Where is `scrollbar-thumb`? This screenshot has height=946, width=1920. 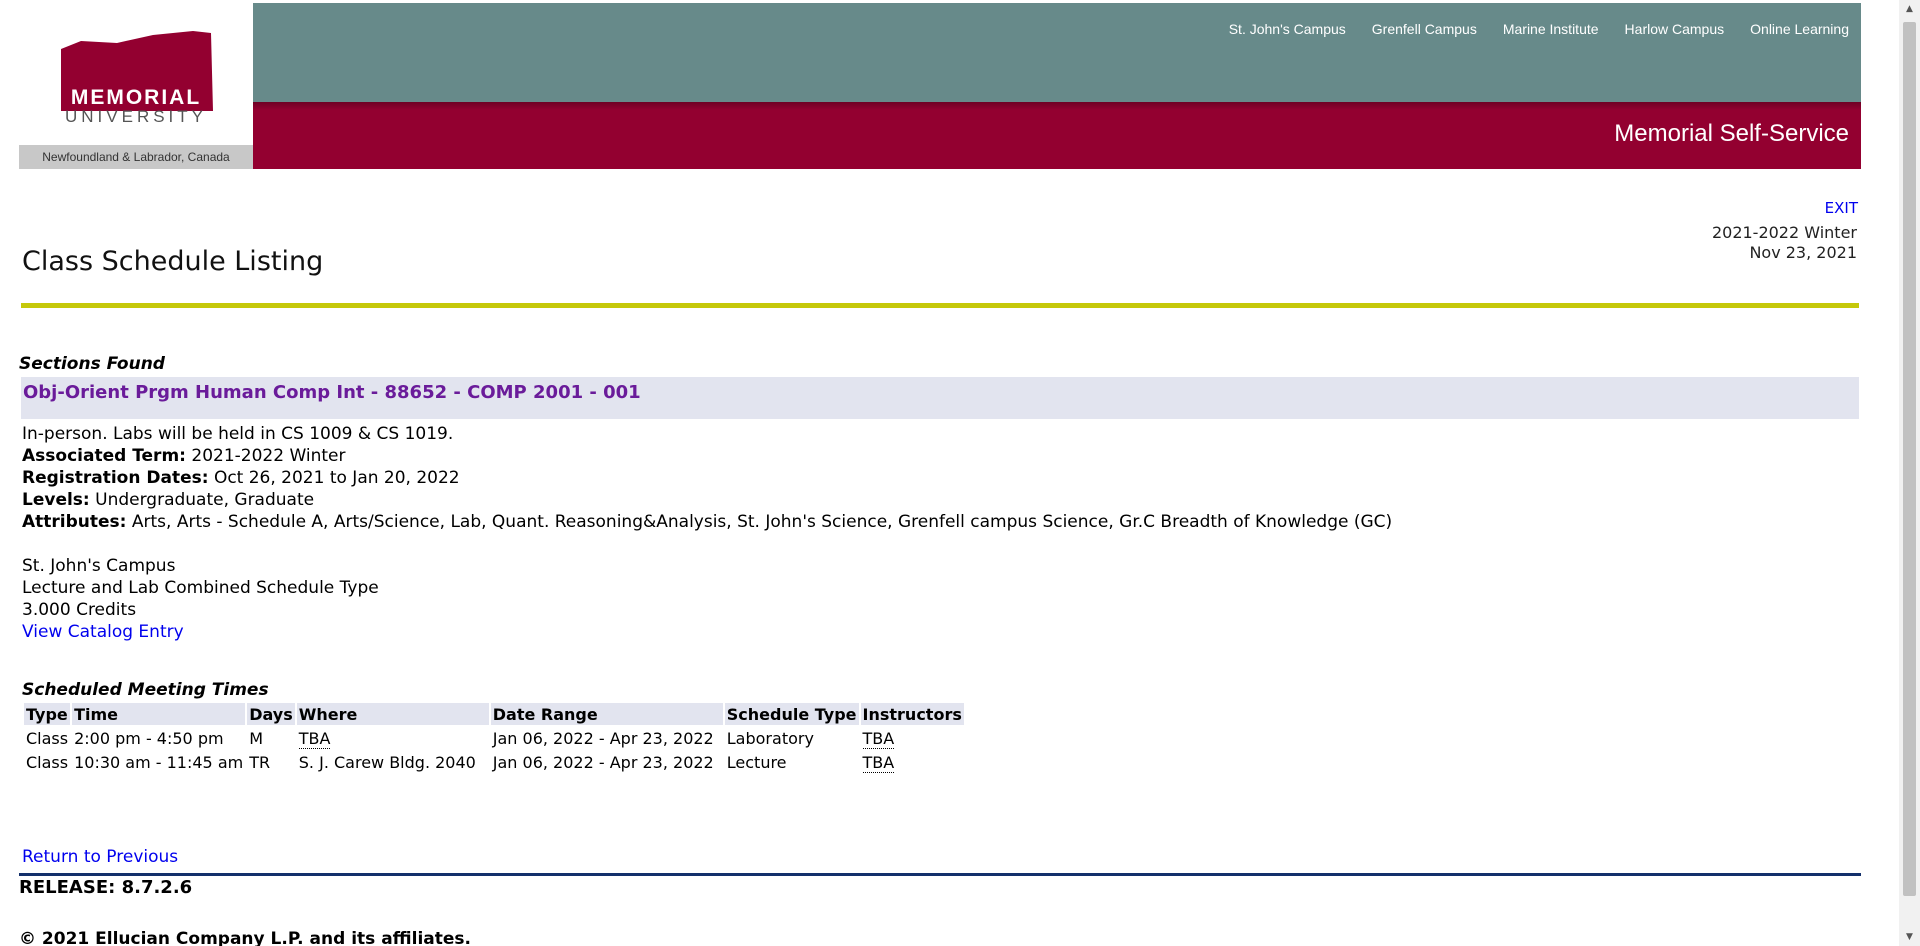 scrollbar-thumb is located at coordinates (1909, 459).